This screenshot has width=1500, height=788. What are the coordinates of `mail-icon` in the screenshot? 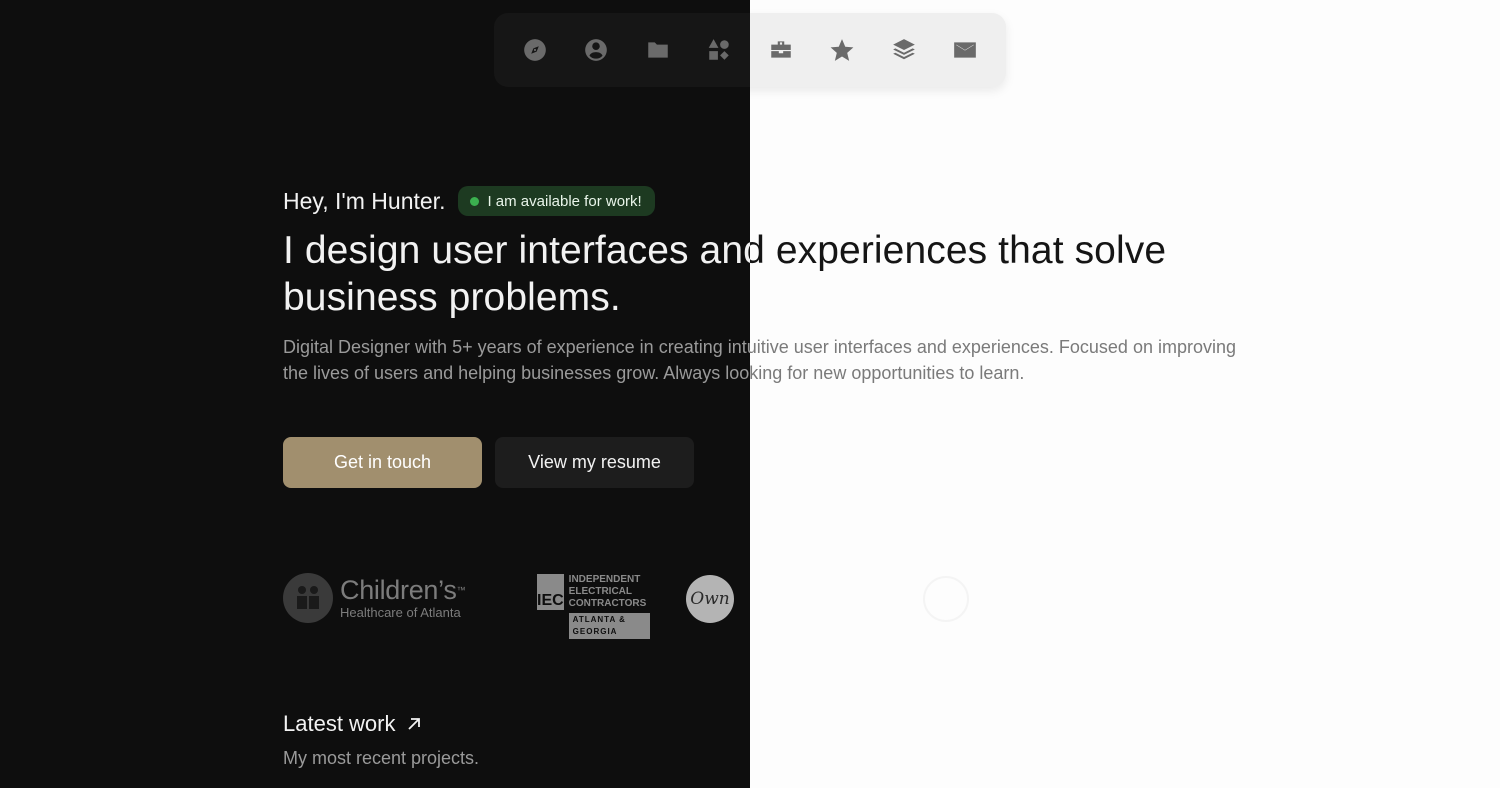 It's located at (965, 50).